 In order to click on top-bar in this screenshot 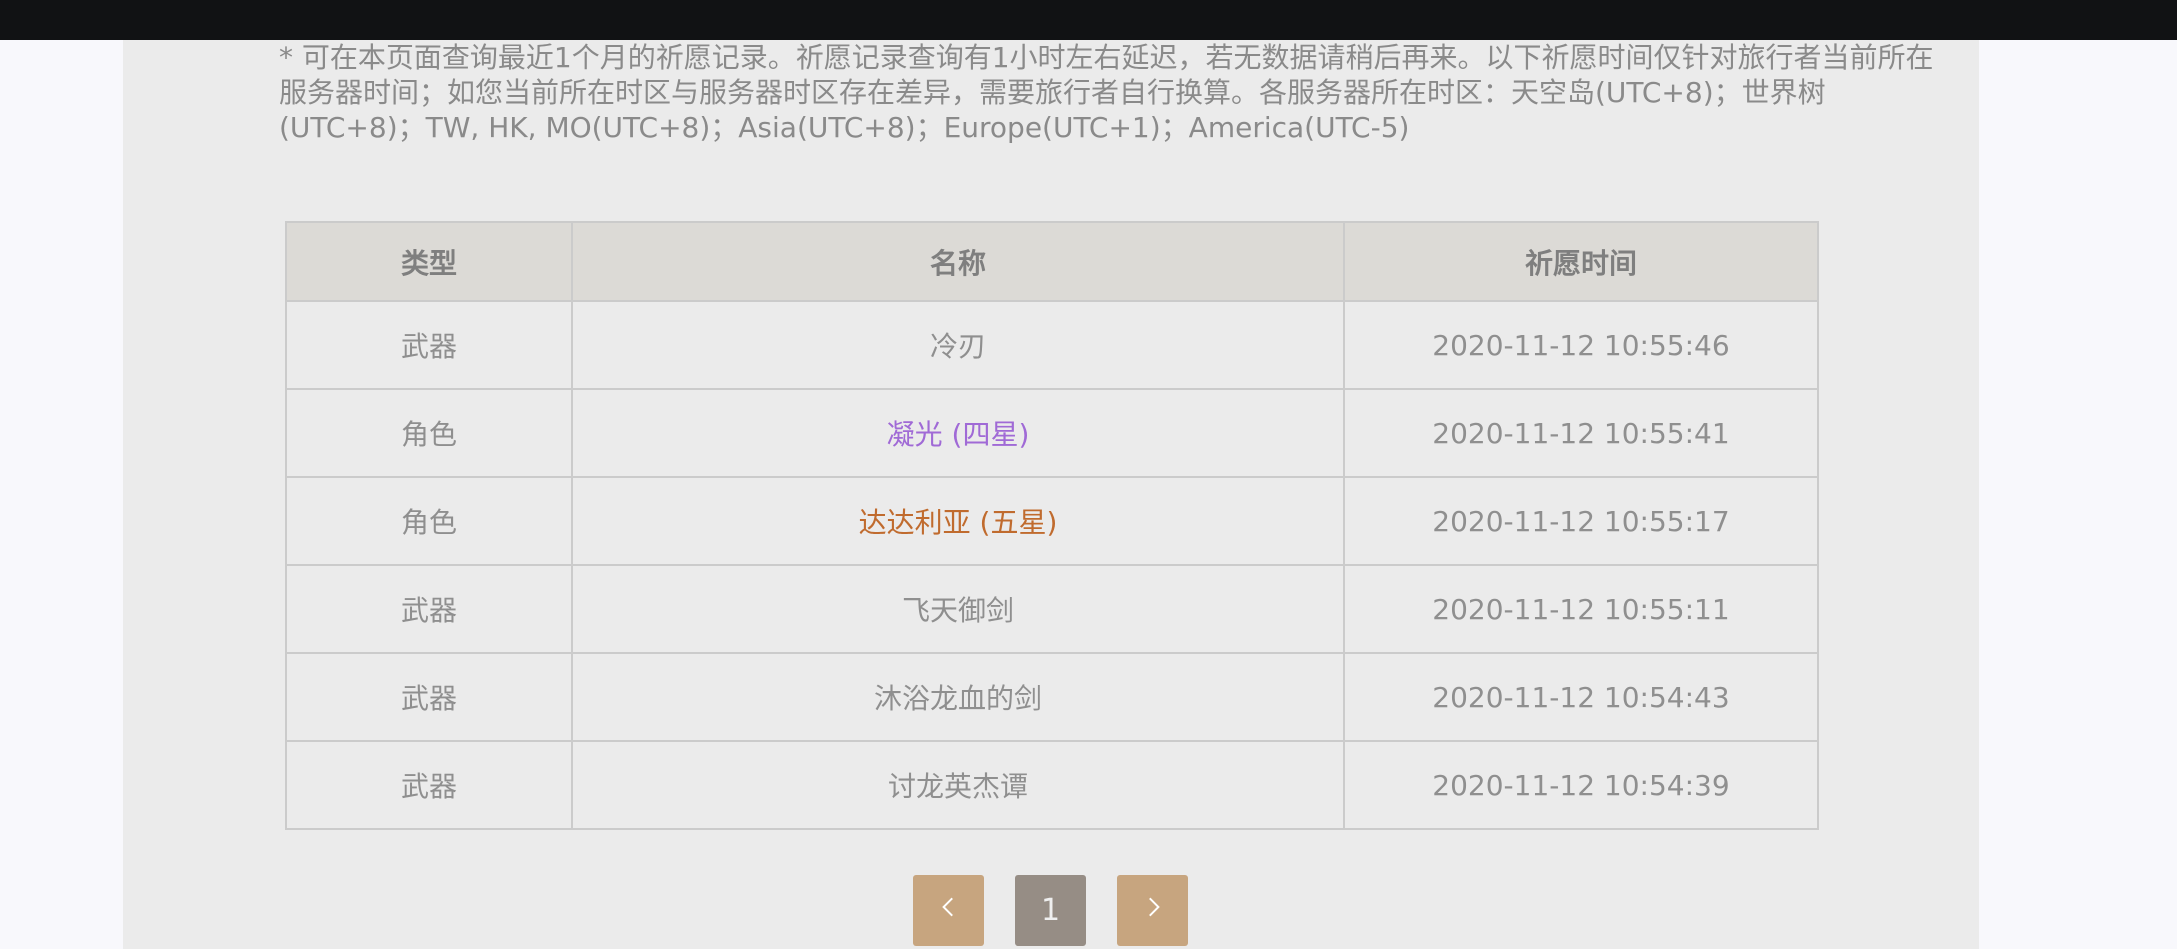, I will do `click(1088, 20)`.